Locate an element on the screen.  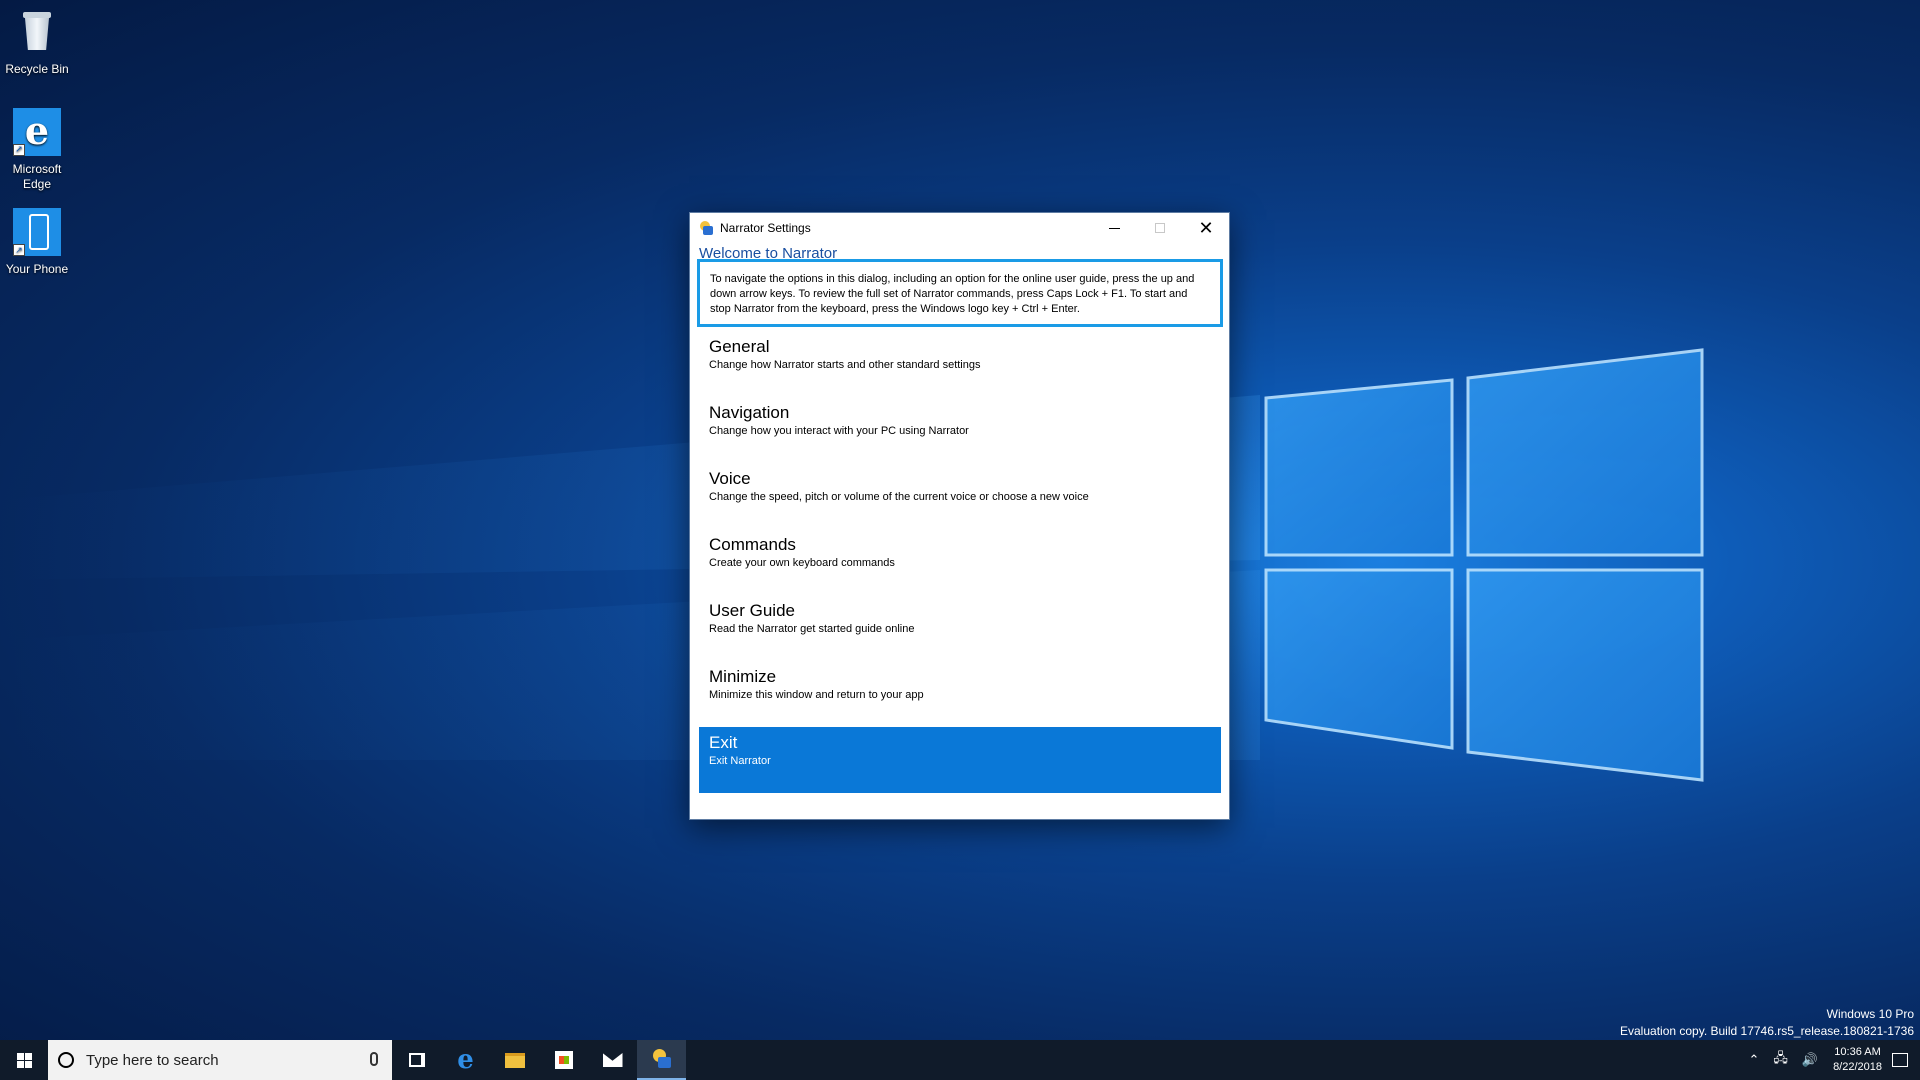
recycle-bin-icon is located at coordinates (37, 32).